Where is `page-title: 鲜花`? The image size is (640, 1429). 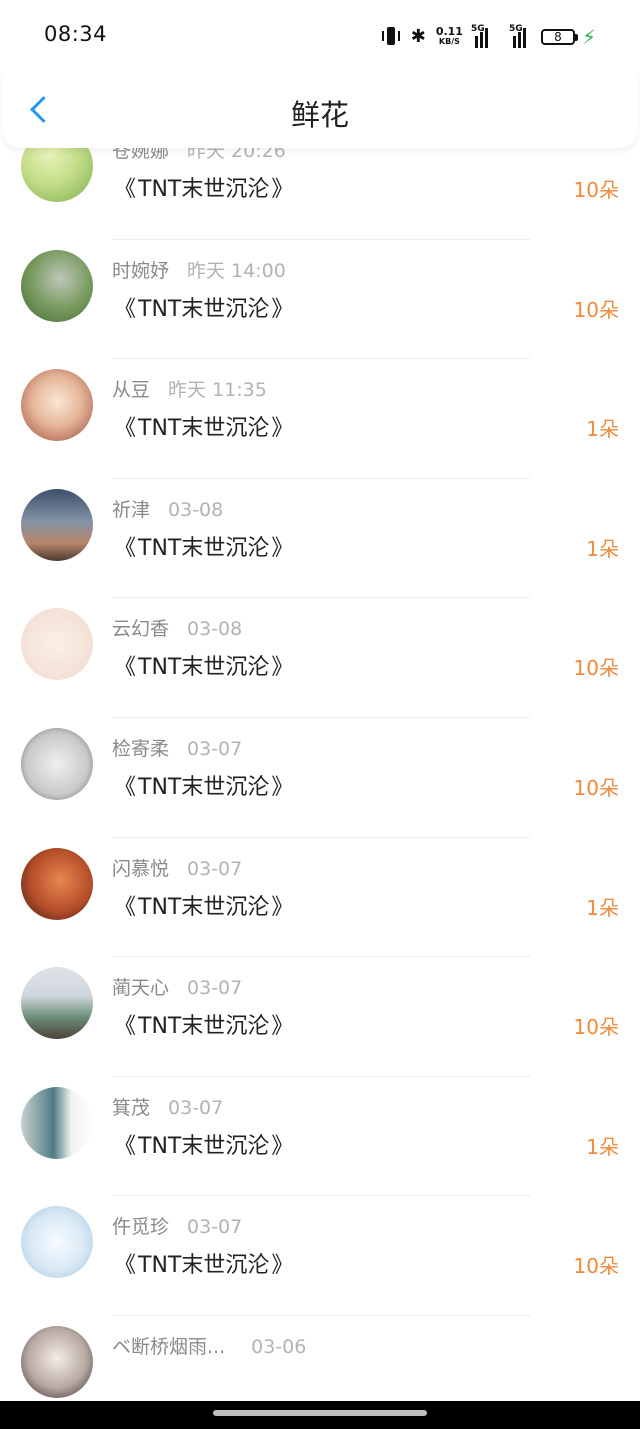
page-title: 鲜花 is located at coordinates (319, 115).